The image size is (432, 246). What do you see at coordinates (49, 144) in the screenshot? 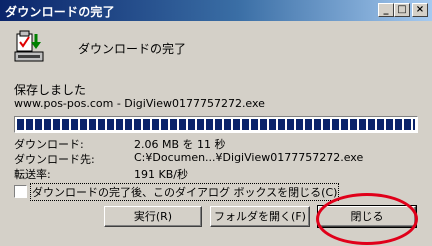
I see `downloaded-label: ダウンロード:` at bounding box center [49, 144].